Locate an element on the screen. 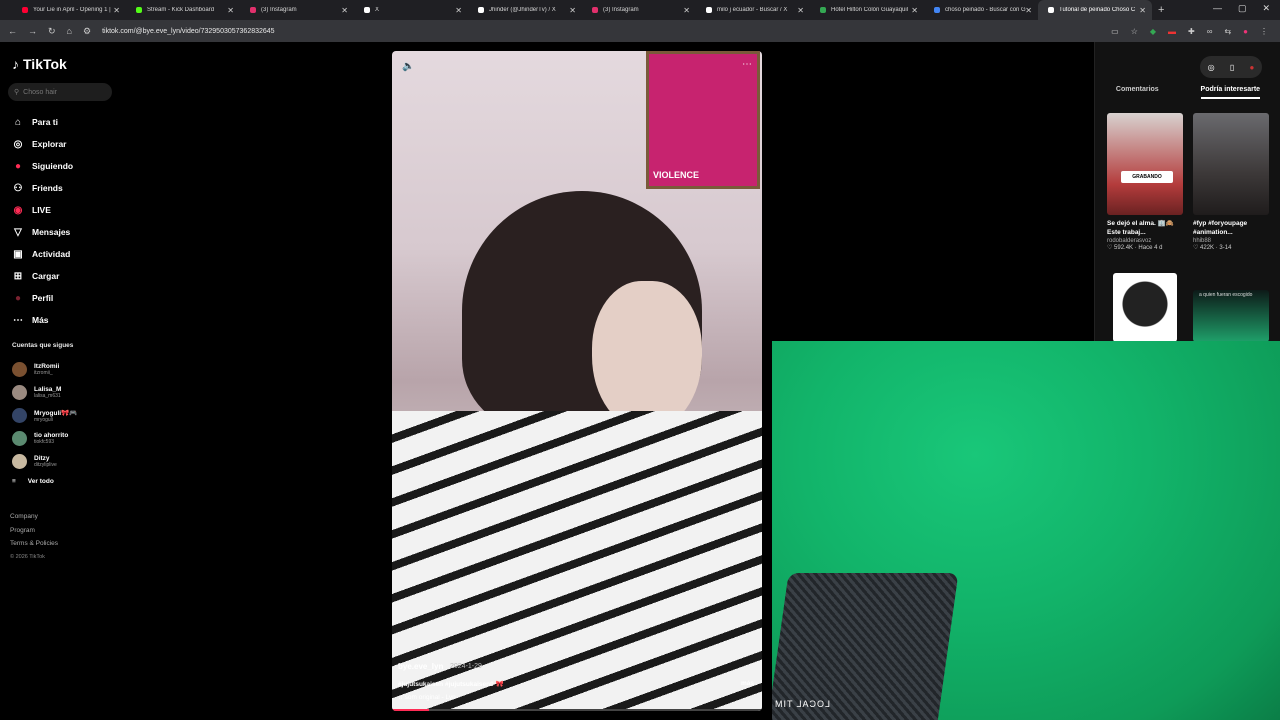 The image size is (1280, 720). back-icon: ← is located at coordinates (12, 31).